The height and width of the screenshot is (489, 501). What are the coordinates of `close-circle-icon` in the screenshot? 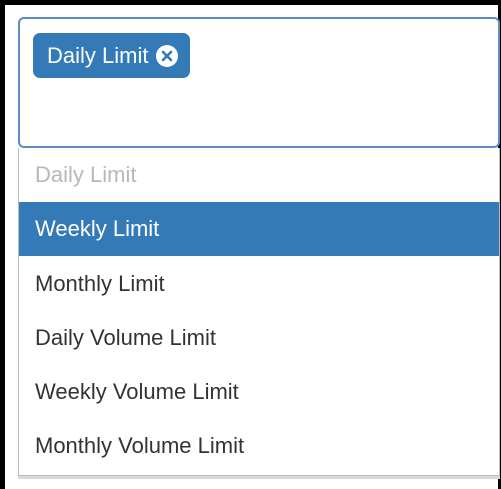 It's located at (167, 55).